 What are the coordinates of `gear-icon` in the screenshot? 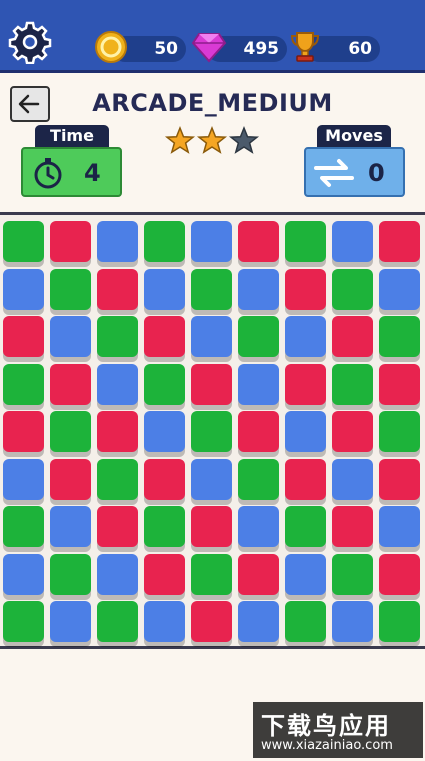 It's located at (30, 42).